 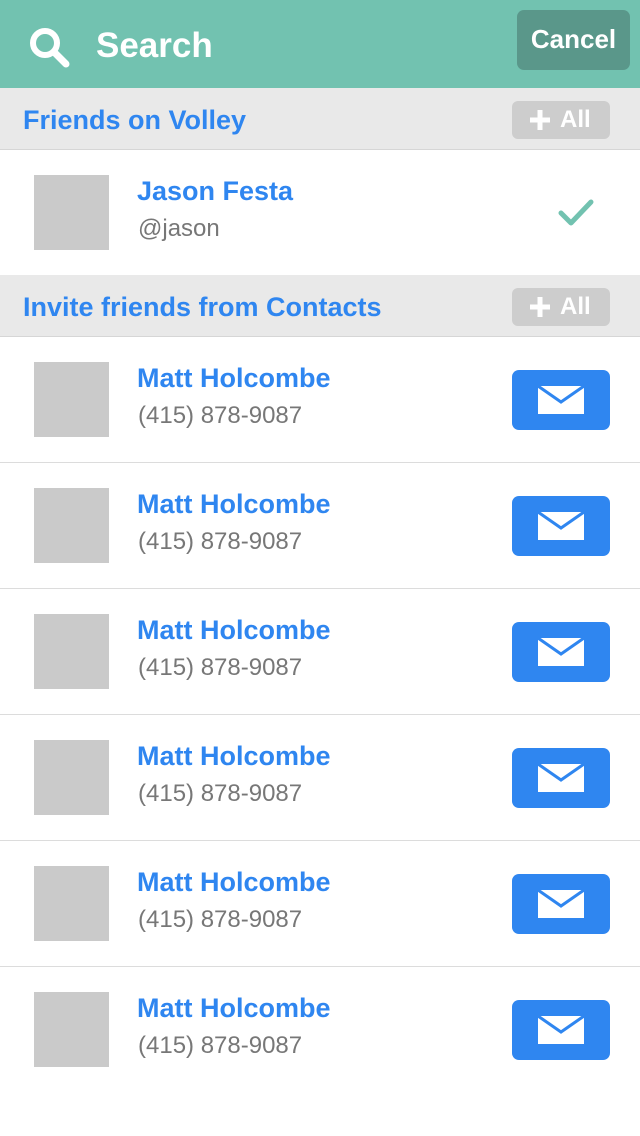 What do you see at coordinates (576, 213) in the screenshot?
I see `check-icon` at bounding box center [576, 213].